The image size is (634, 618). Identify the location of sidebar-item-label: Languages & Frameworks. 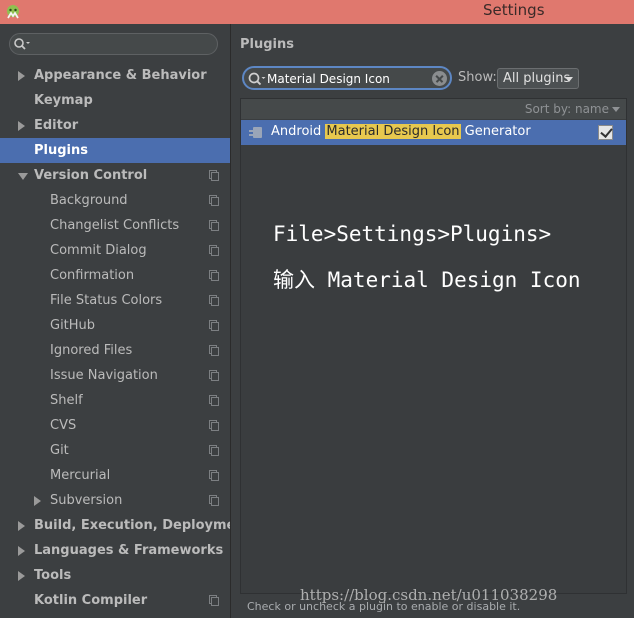
(129, 550).